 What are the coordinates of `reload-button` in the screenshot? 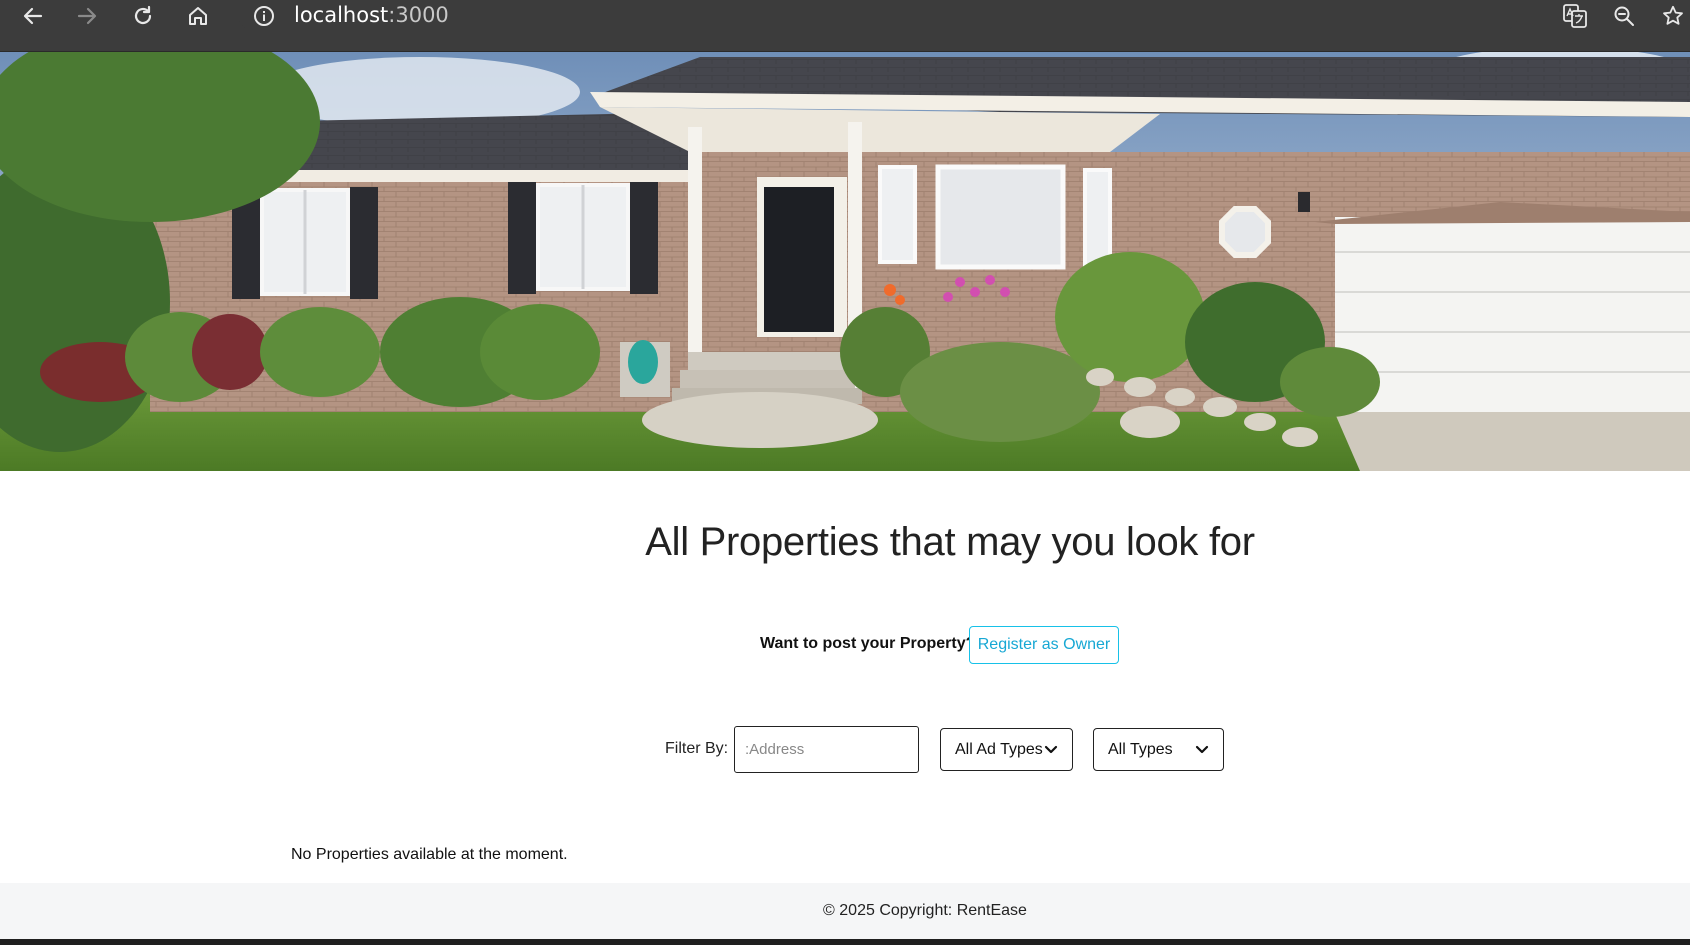 It's located at (143, 16).